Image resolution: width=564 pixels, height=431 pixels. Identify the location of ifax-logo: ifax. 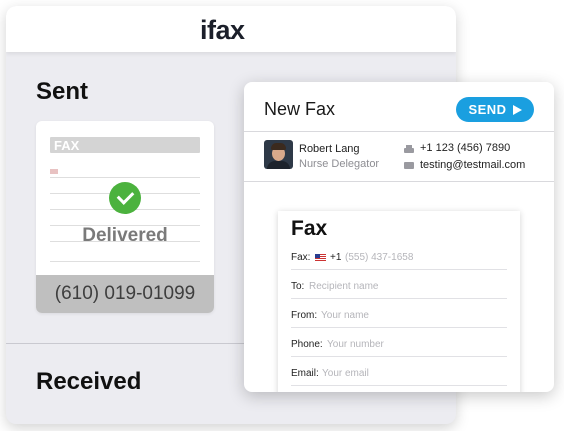
(222, 30).